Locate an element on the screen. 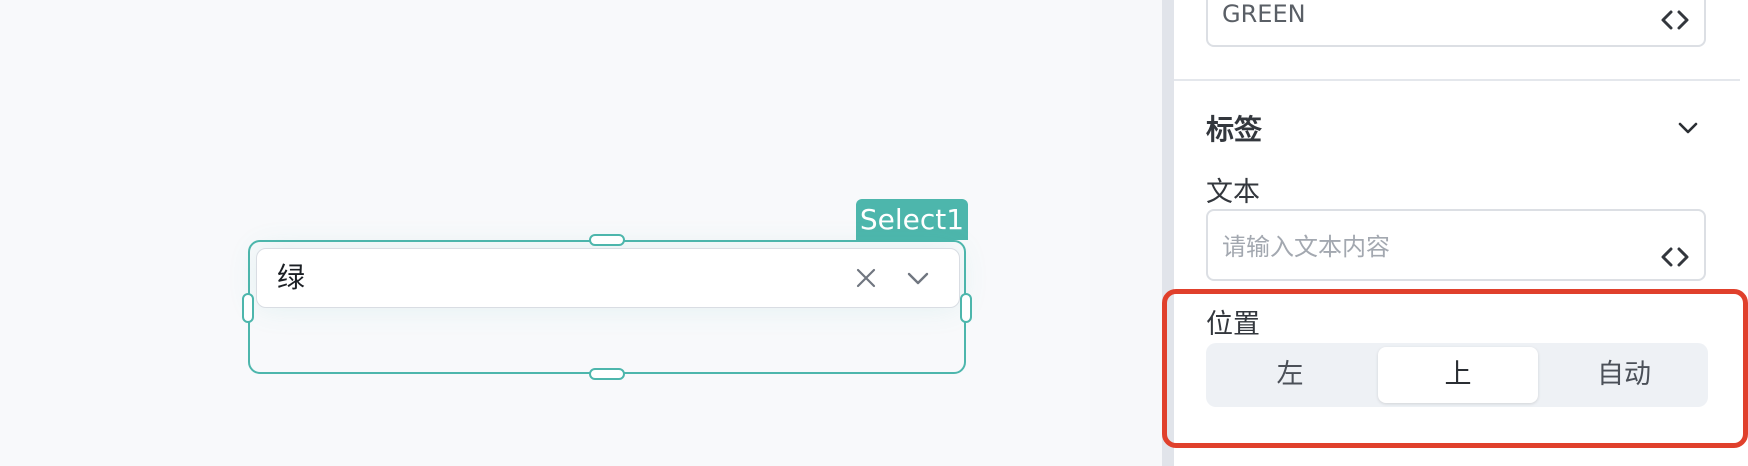 Image resolution: width=1748 pixels, height=466 pixels. value-field-text: GREEN is located at coordinates (1264, 14).